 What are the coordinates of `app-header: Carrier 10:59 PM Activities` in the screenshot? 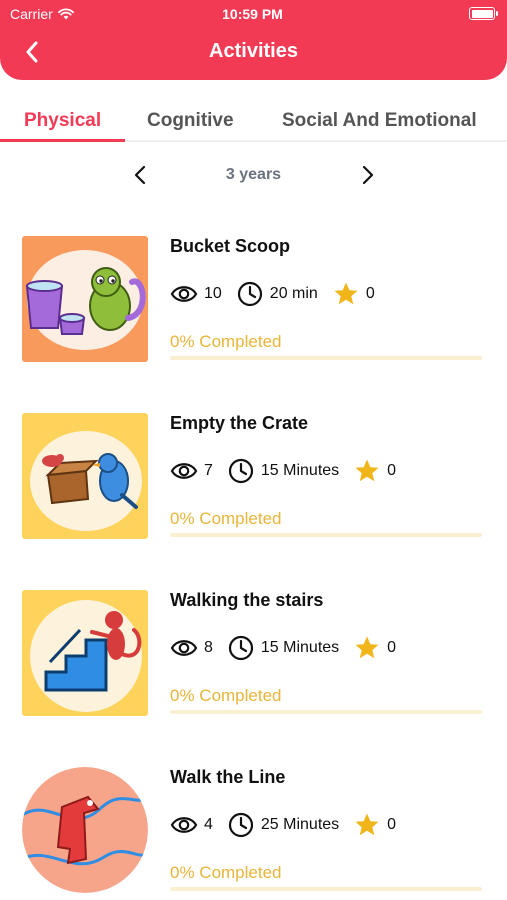 It's located at (253, 40).